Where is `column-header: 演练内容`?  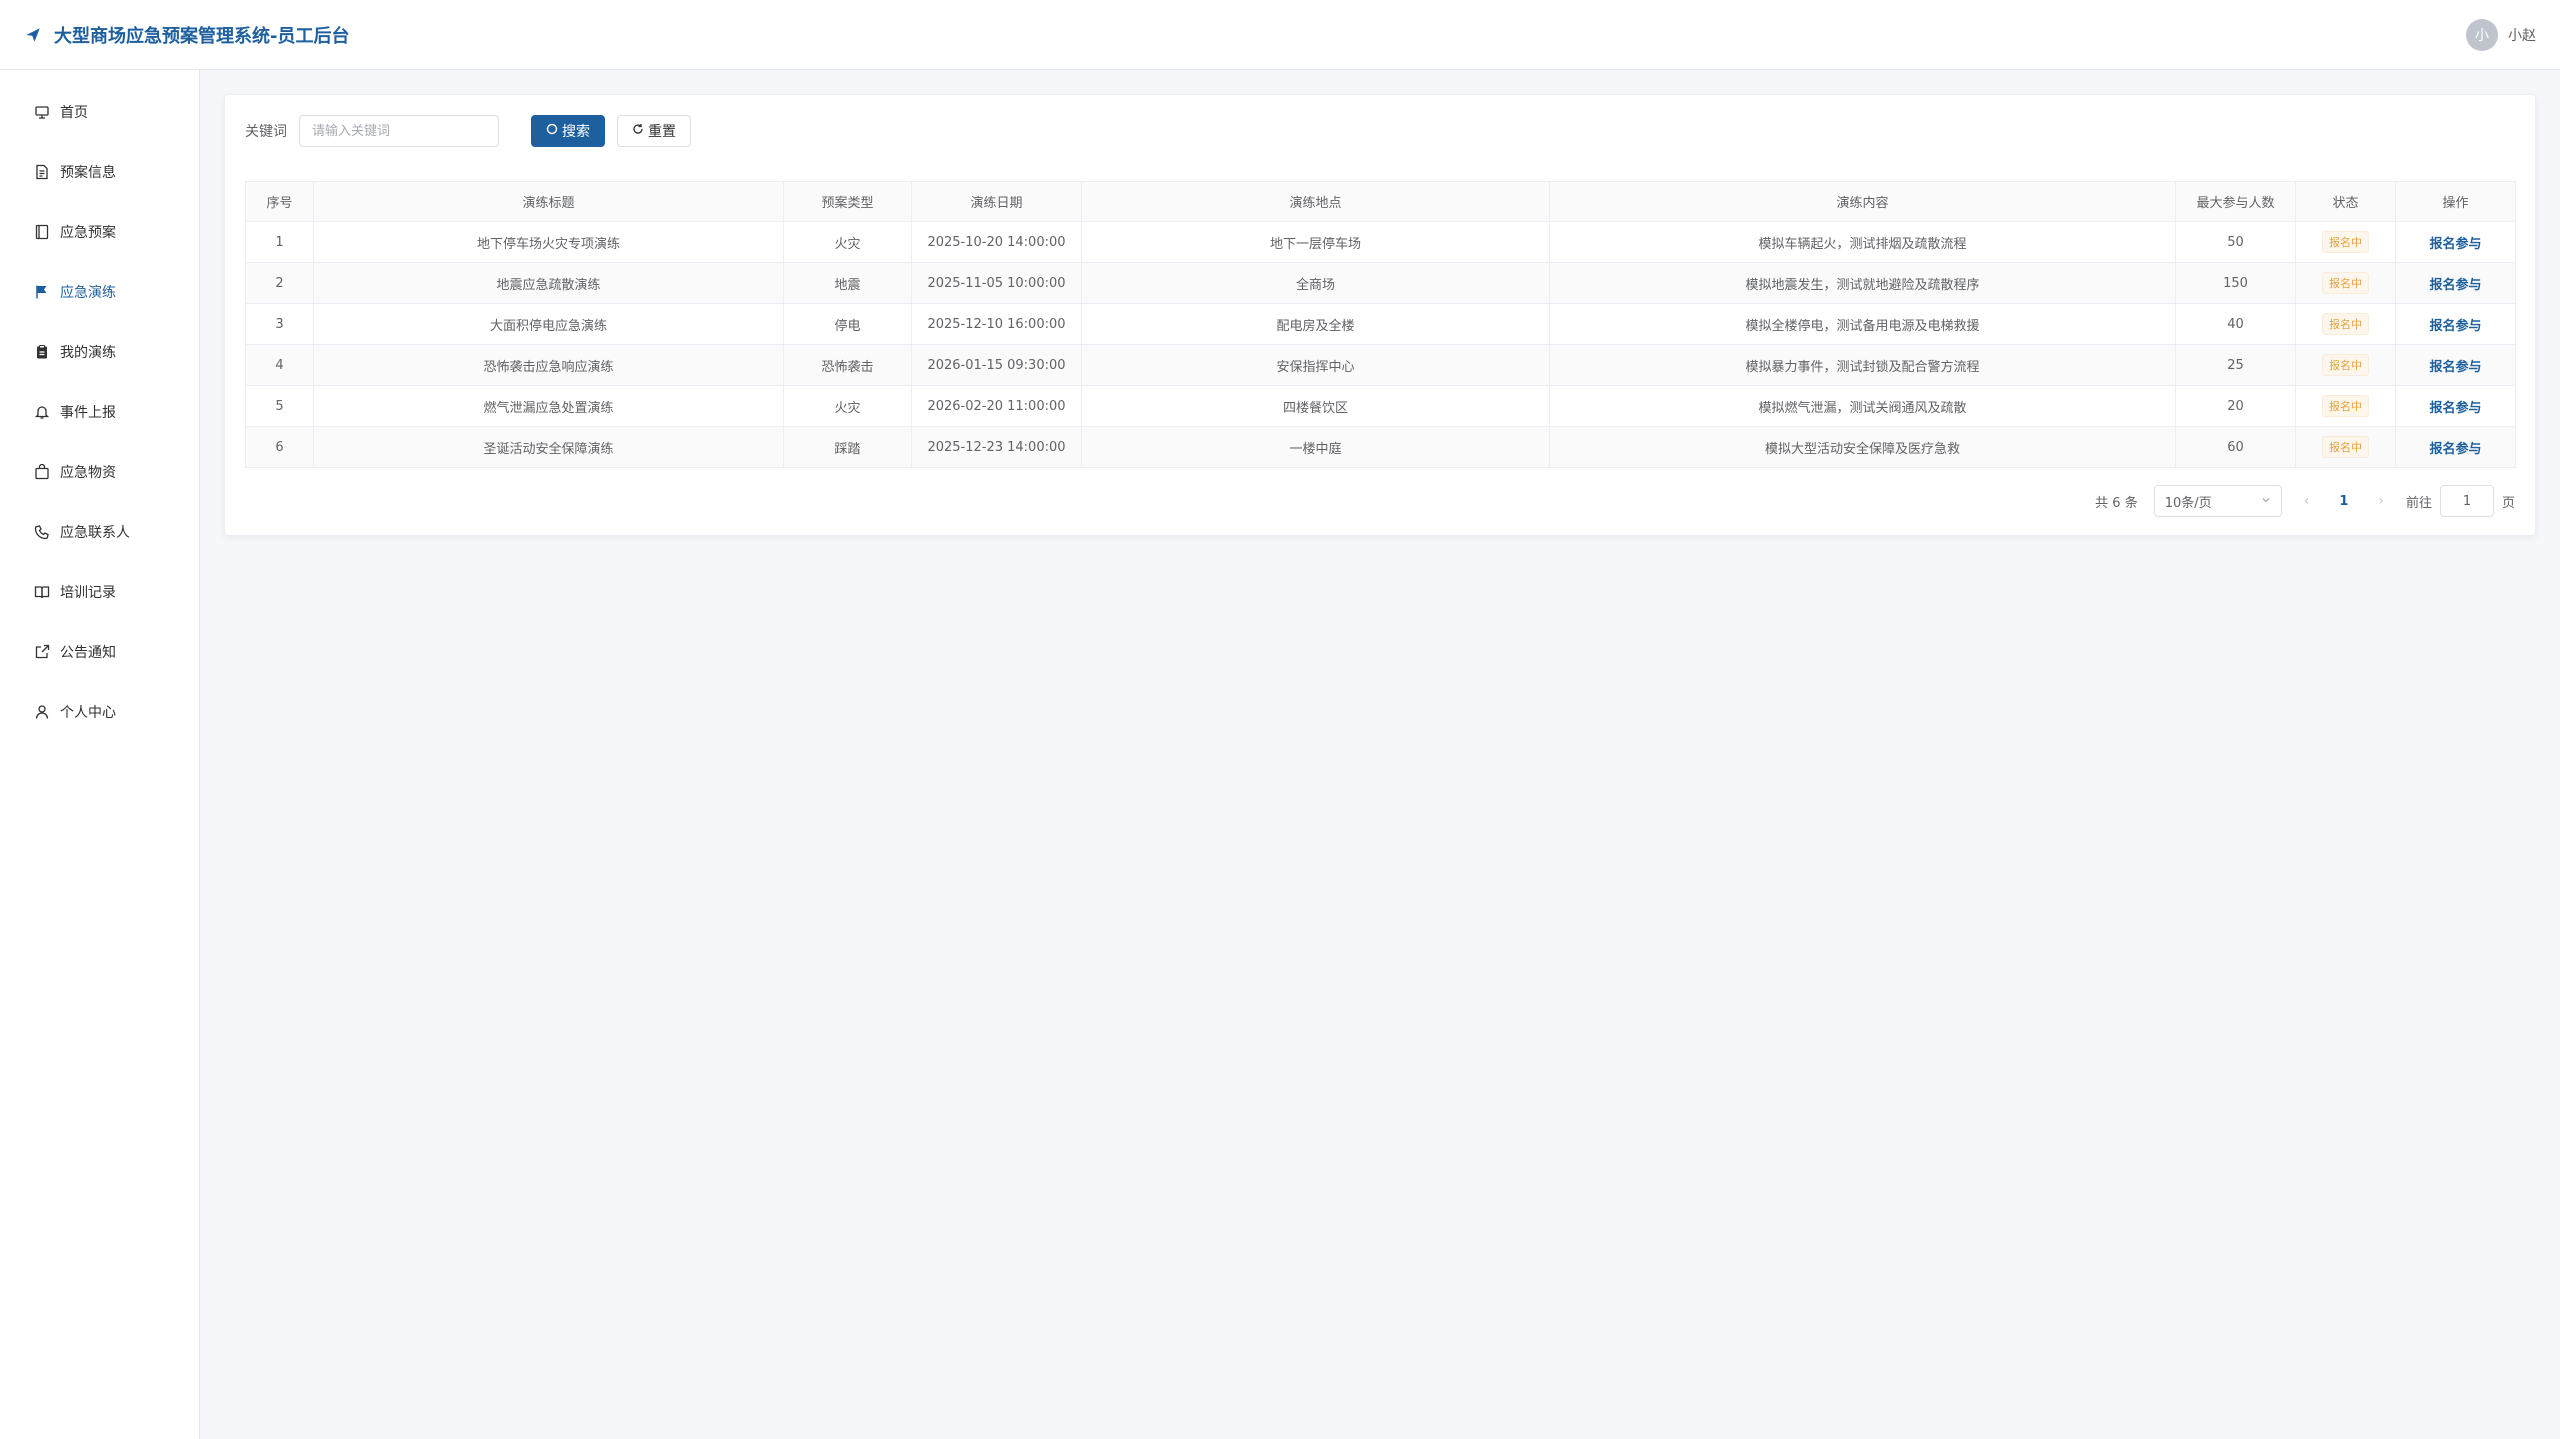 column-header: 演练内容 is located at coordinates (1862, 201).